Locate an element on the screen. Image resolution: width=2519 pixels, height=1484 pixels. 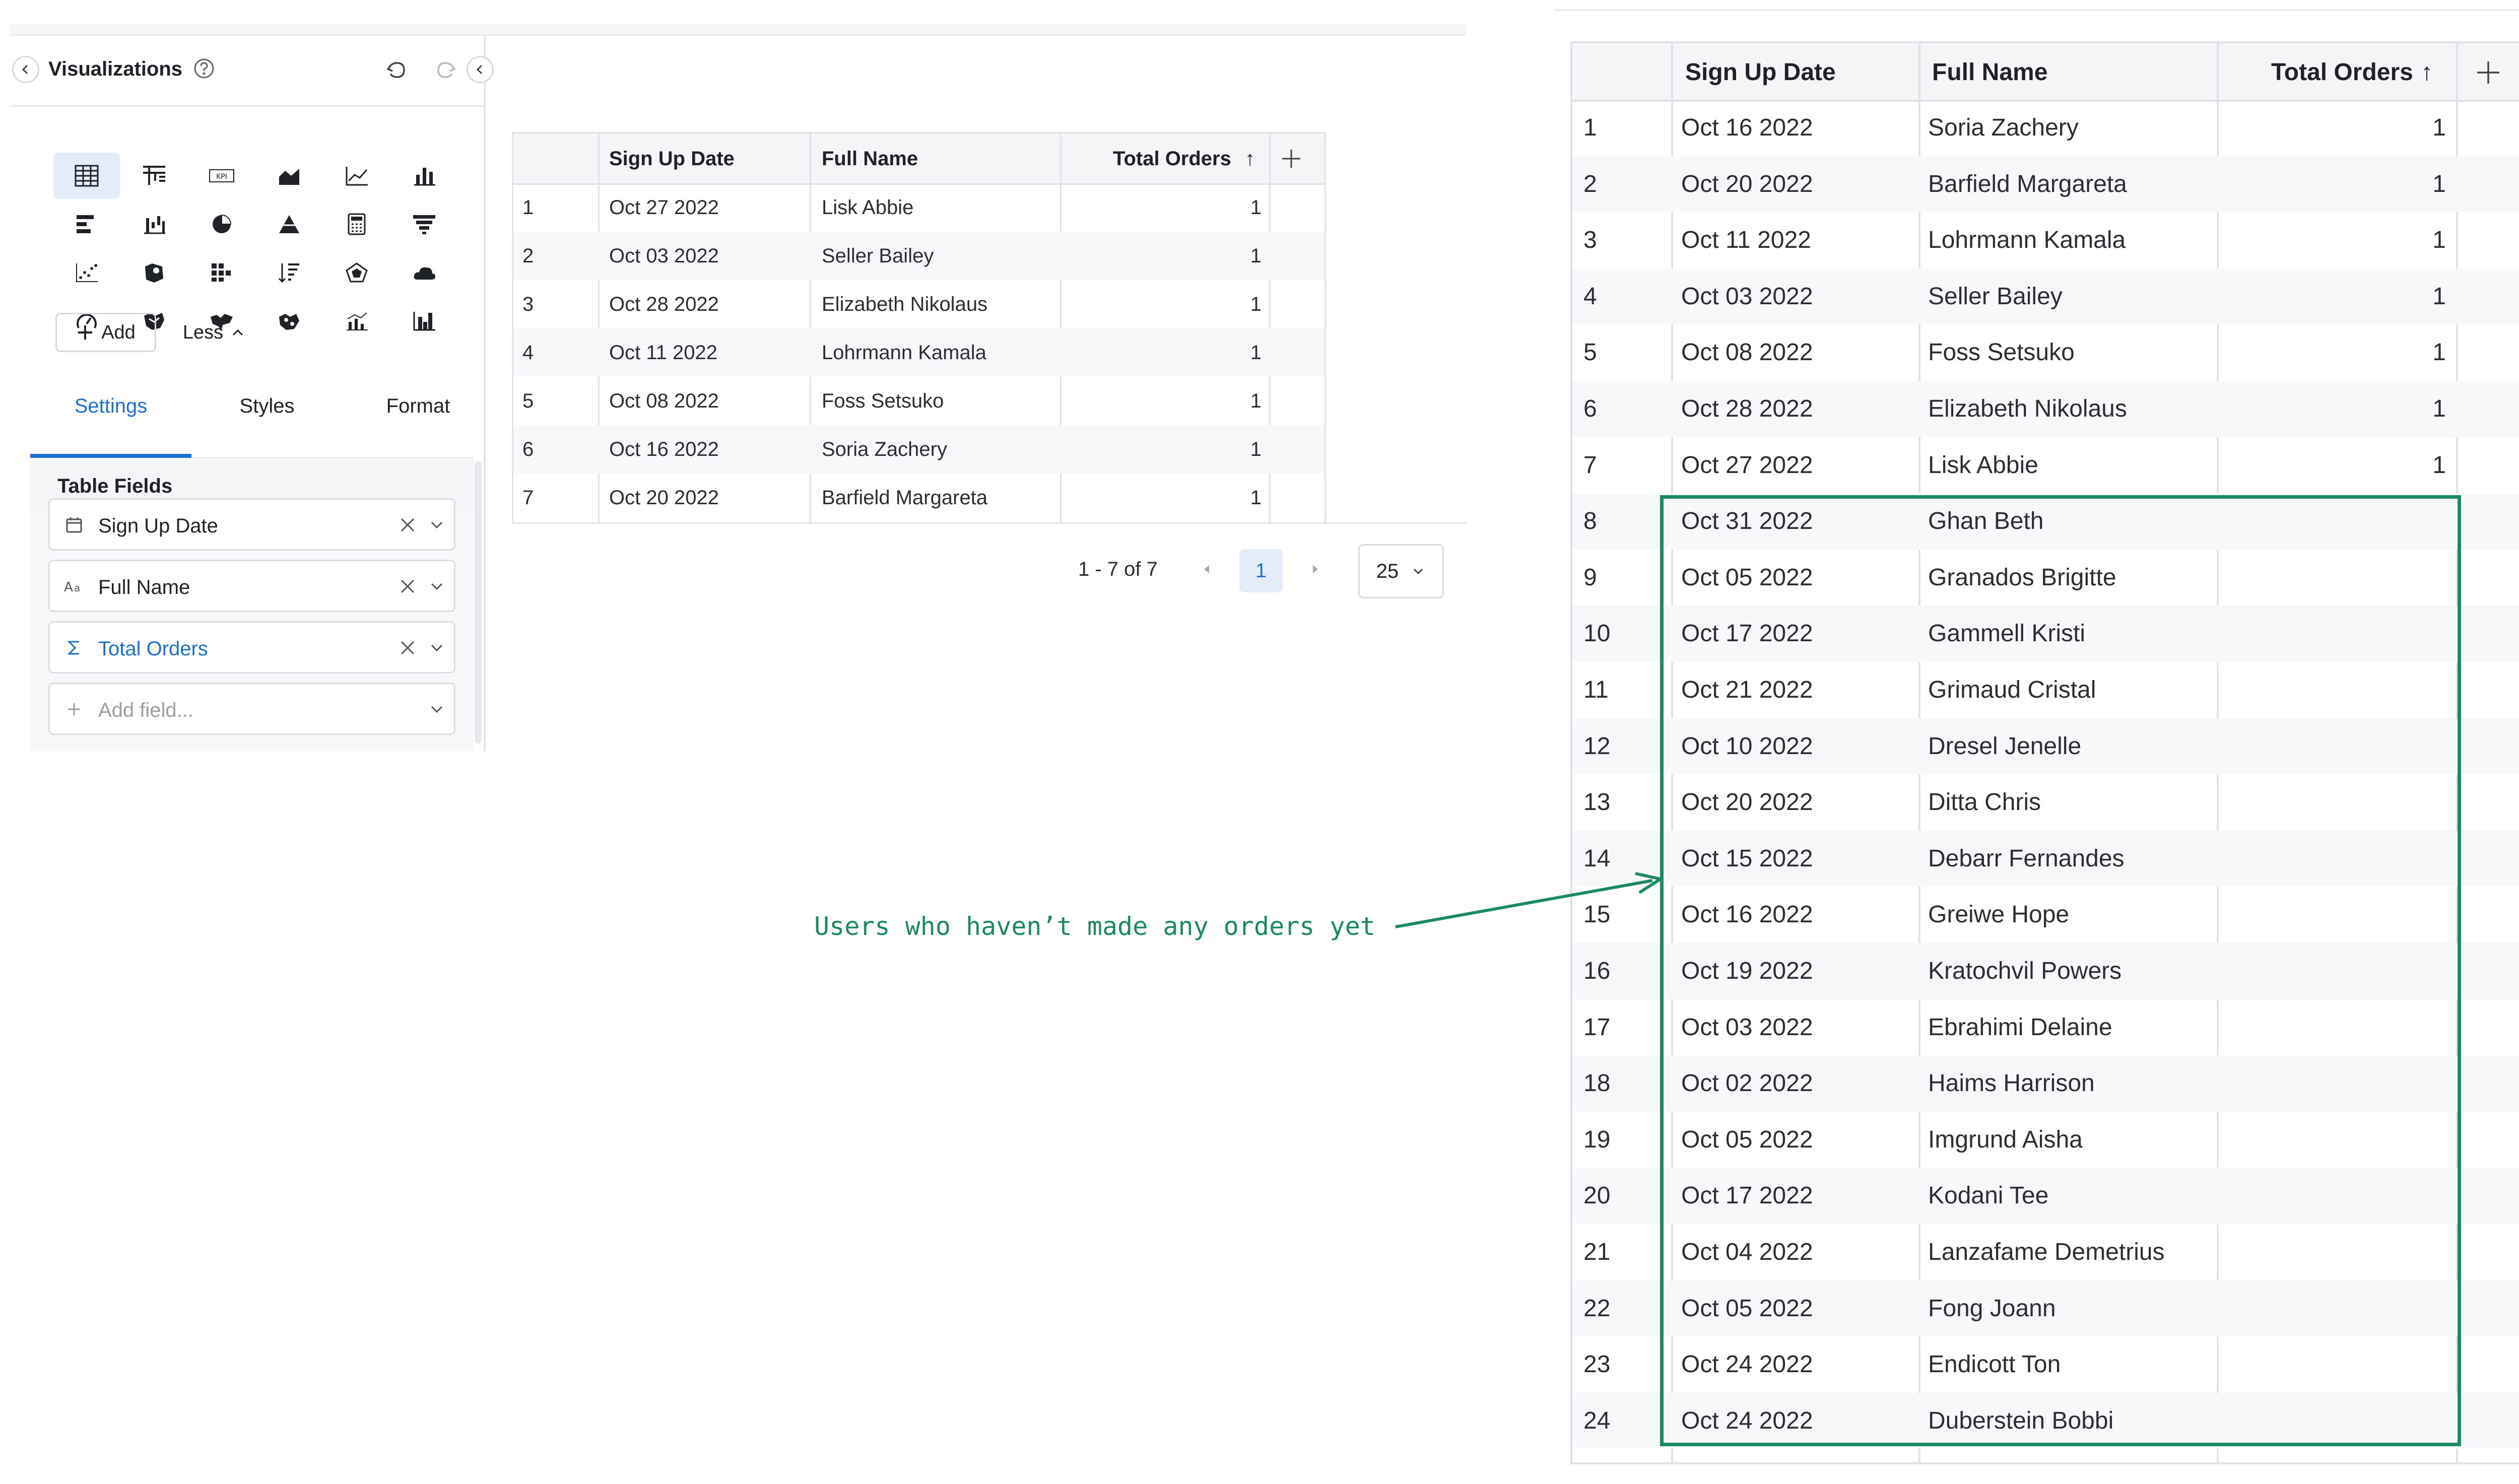
back-button is located at coordinates (25, 69).